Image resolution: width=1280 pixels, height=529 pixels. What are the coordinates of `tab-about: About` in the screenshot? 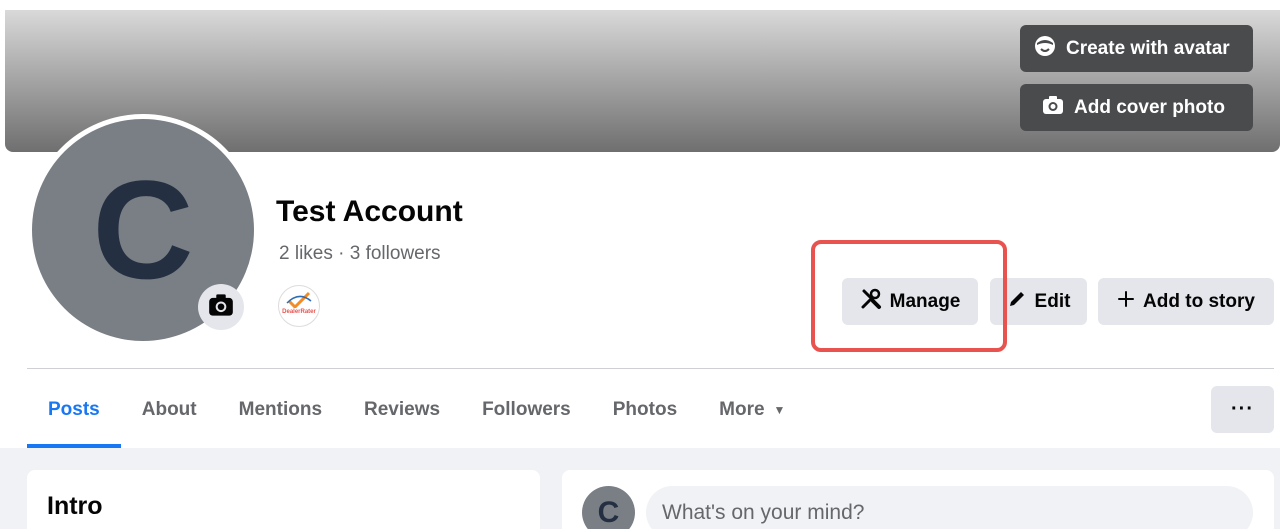 It's located at (169, 410).